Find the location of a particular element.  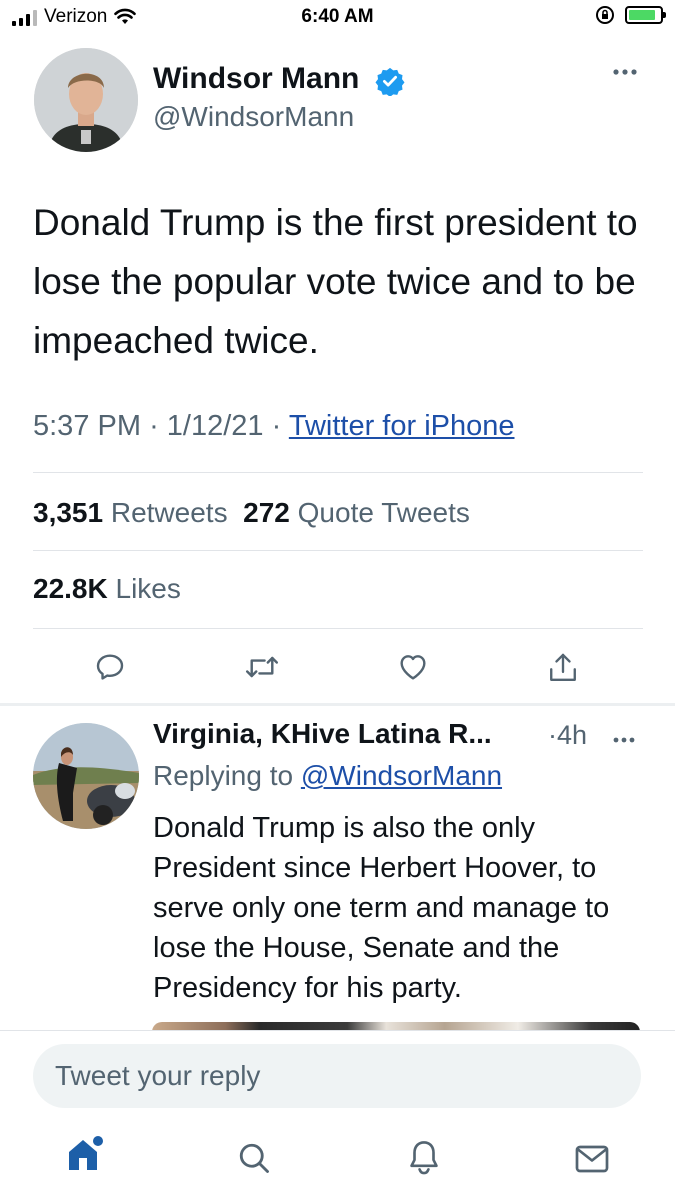

status-bar: Verizon 6:40 AM is located at coordinates (337, 18).